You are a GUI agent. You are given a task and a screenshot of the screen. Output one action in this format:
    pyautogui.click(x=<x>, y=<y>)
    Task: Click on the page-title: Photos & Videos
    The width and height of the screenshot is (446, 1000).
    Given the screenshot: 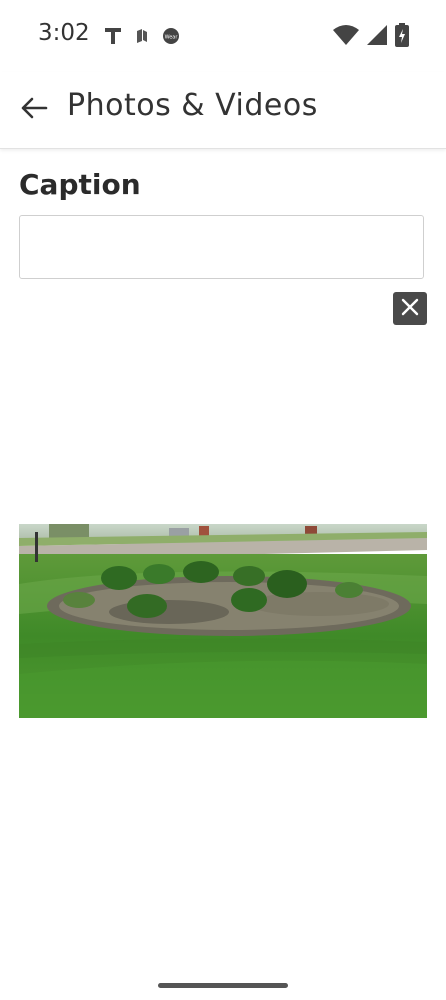 What is the action you would take?
    pyautogui.click(x=192, y=105)
    